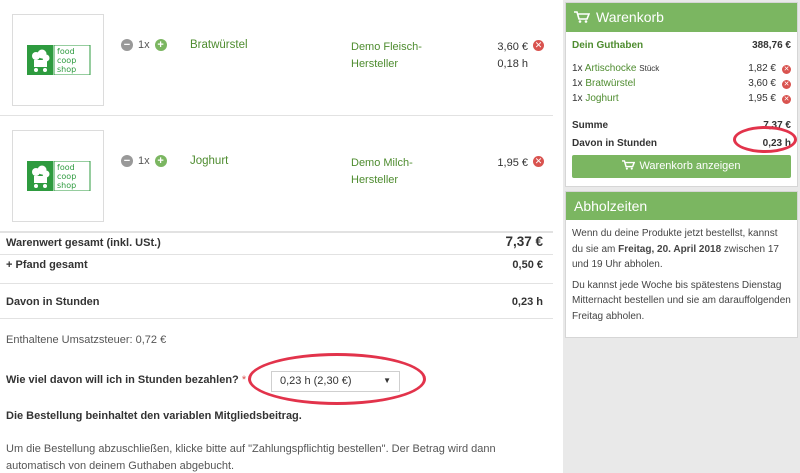  Describe the element at coordinates (681, 68) in the screenshot. I see `cart-line: 1x Artischocke Stück 1,82 € ✕` at that location.